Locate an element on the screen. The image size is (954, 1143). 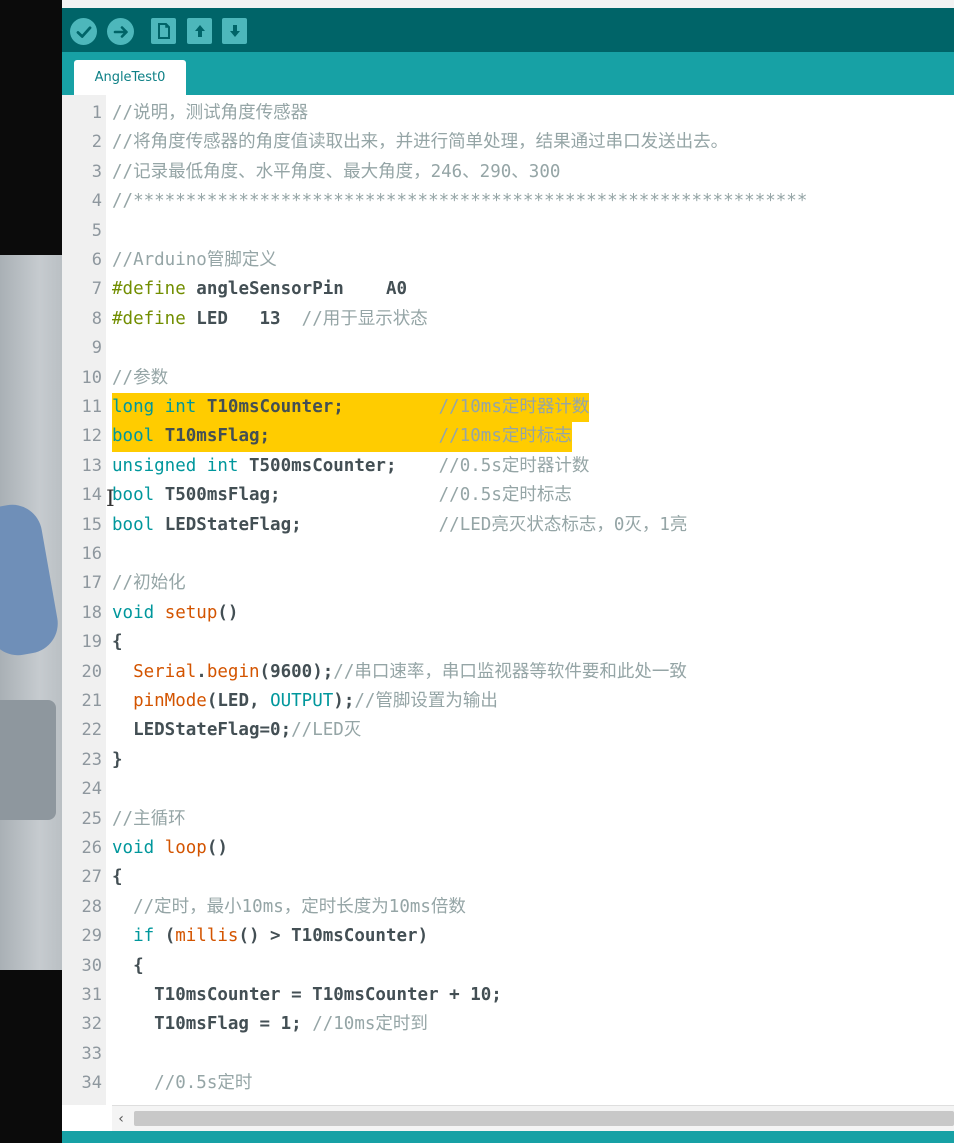
new-sketch-button is located at coordinates (163, 31).